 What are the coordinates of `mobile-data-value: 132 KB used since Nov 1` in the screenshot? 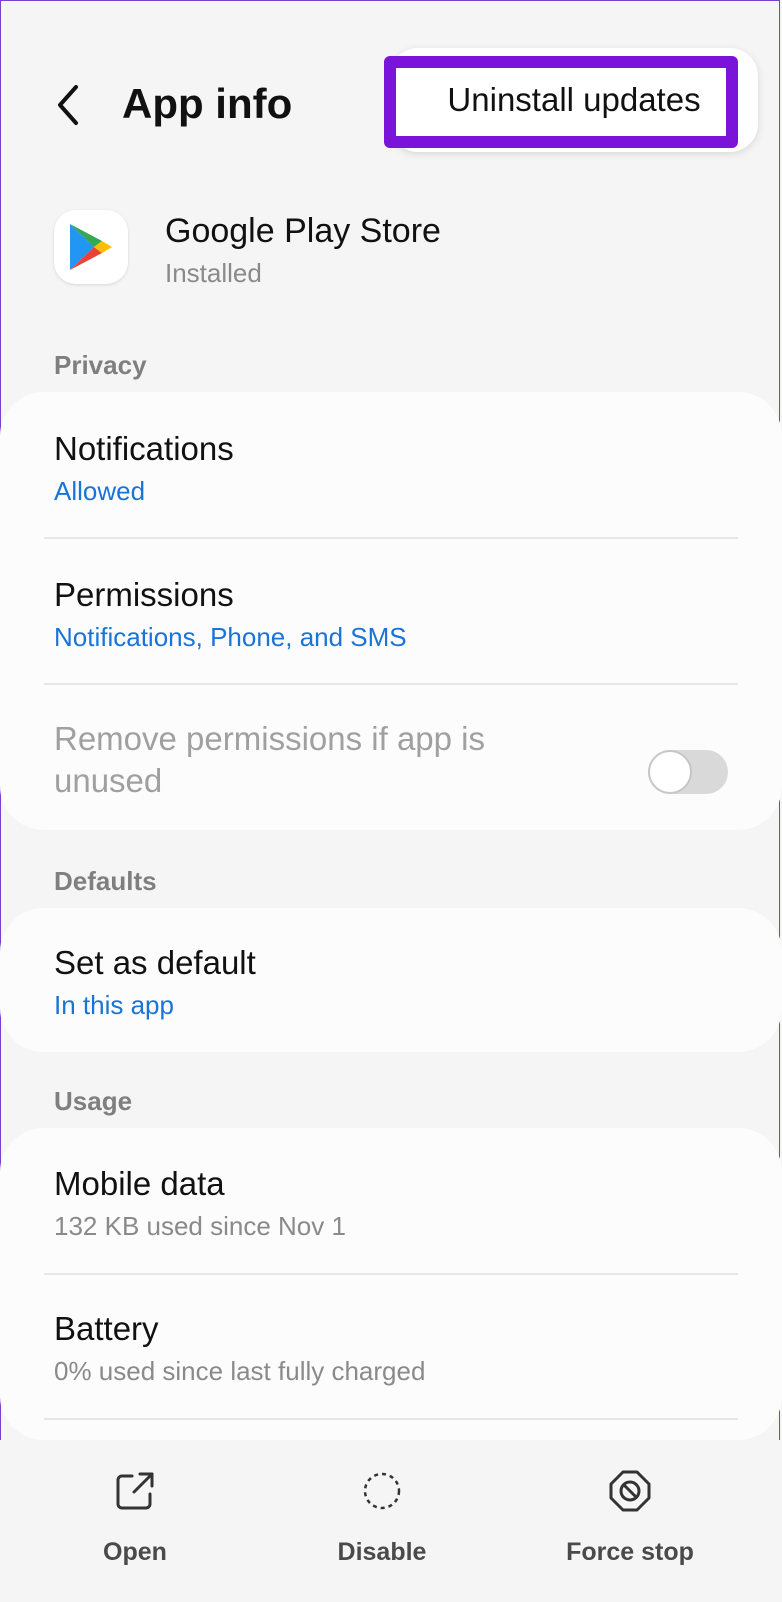 It's located at (200, 1226).